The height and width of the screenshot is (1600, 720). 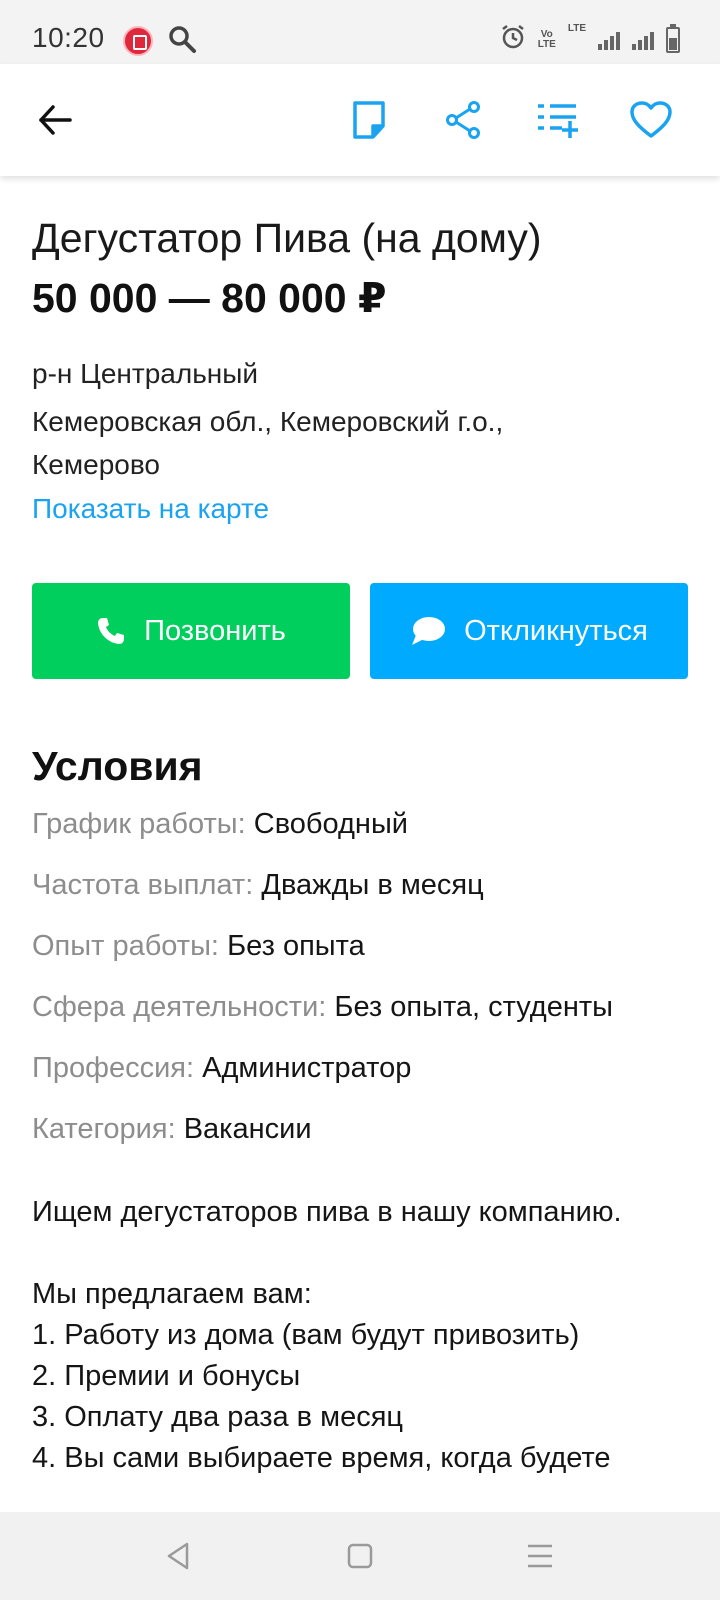 I want to click on share-icon, so click(x=463, y=120).